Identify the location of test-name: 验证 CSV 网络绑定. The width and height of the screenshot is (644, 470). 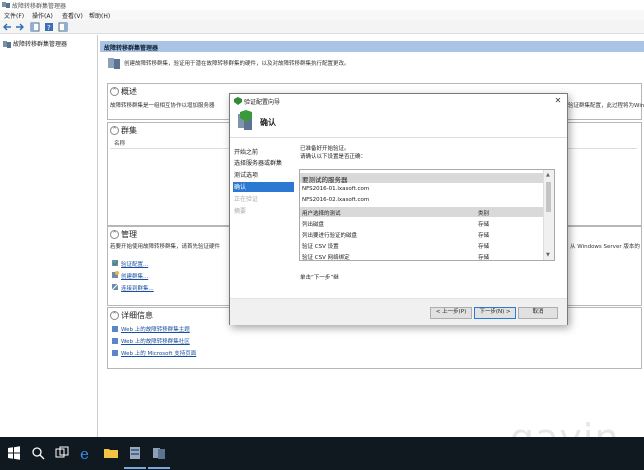
(326, 258).